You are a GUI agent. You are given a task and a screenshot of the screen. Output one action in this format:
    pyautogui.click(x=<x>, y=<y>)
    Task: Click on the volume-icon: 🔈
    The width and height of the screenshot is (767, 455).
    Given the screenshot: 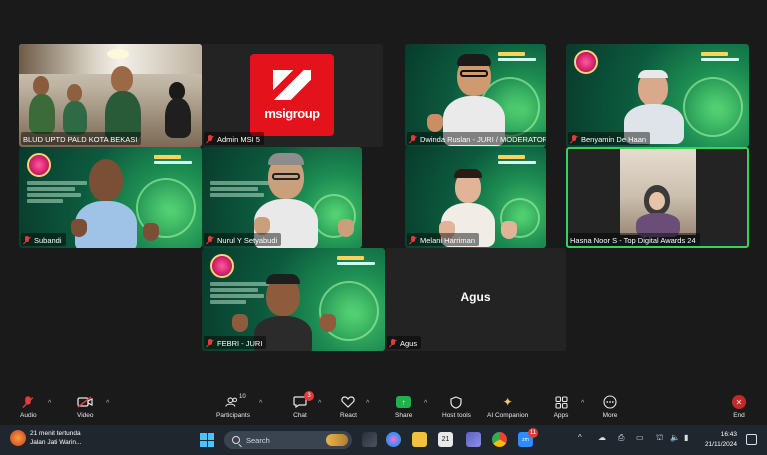 What is the action you would take?
    pyautogui.click(x=675, y=437)
    